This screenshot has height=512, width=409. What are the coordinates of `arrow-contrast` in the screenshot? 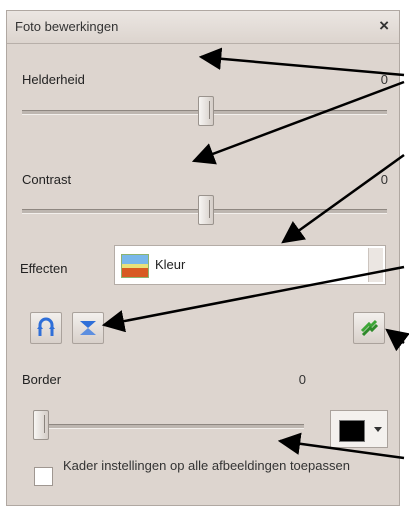 It's located at (298, 122).